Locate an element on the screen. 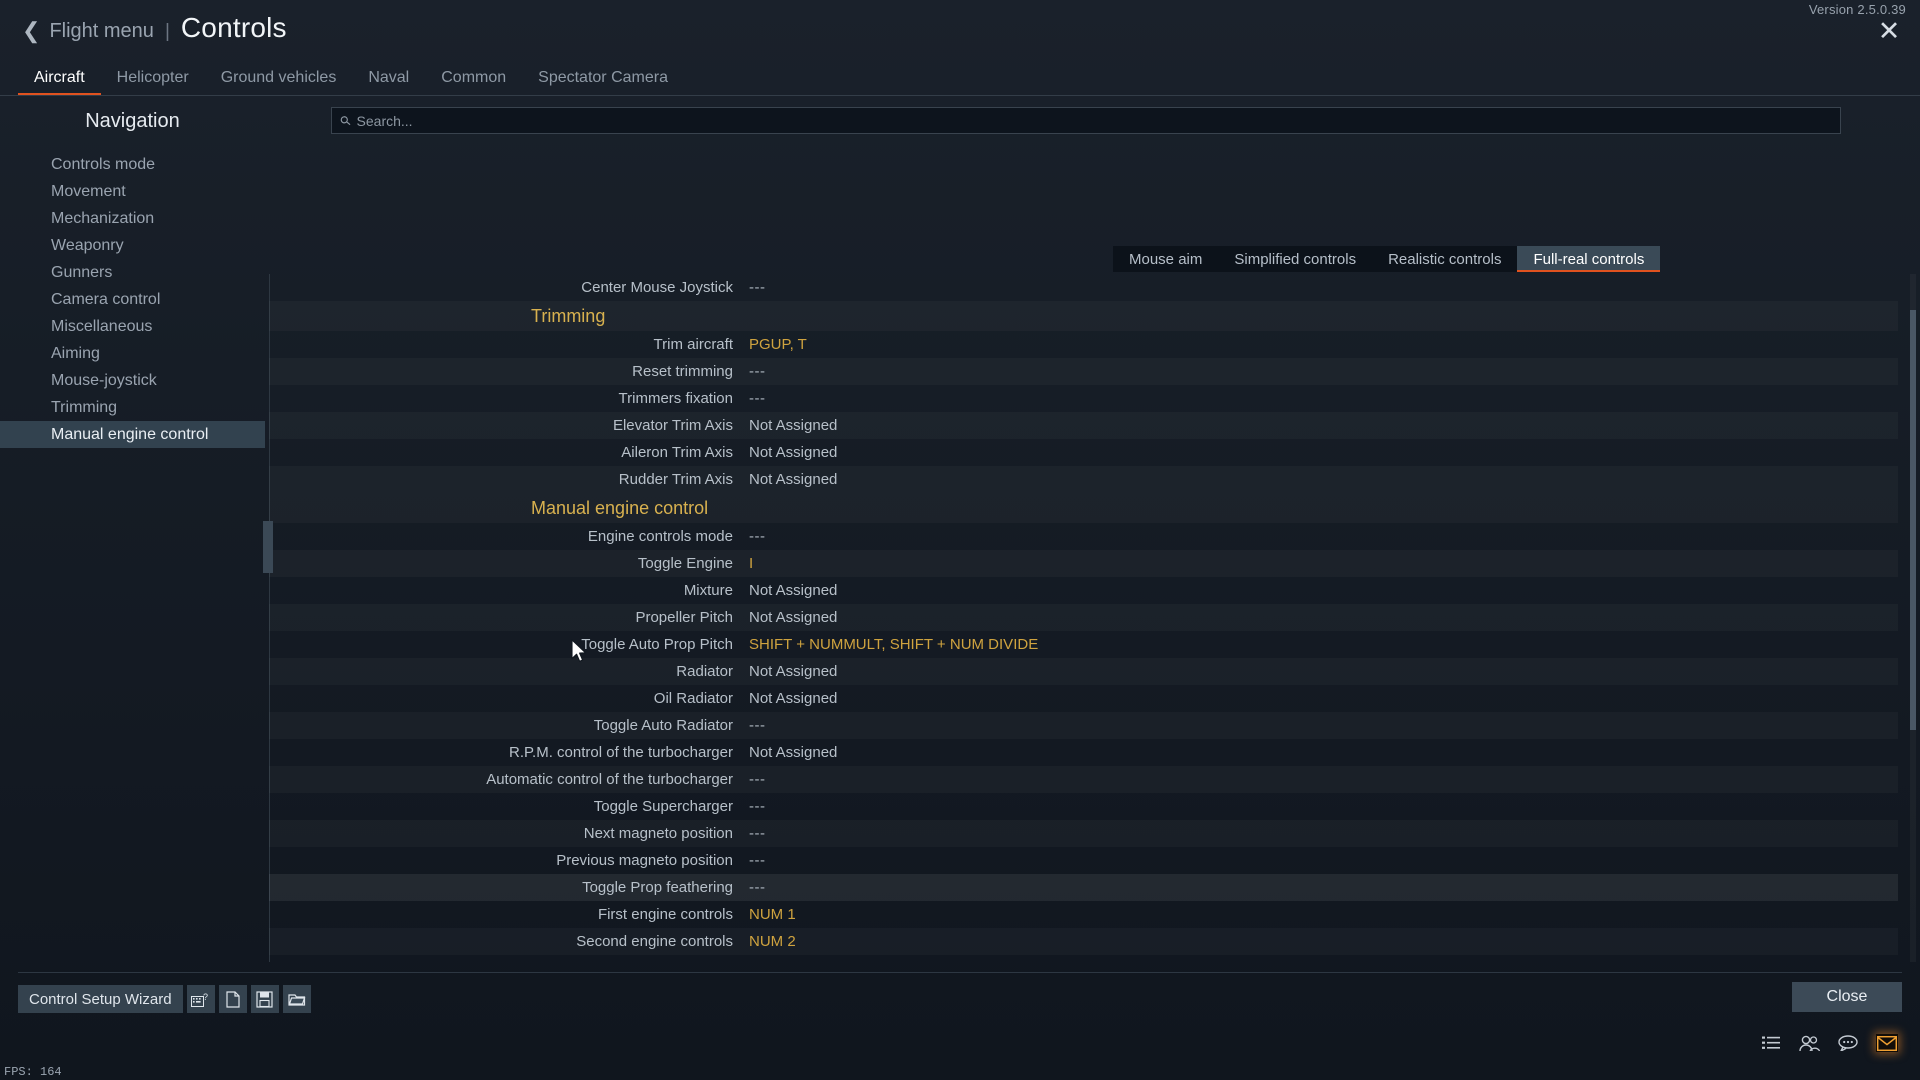 The image size is (1920, 1080). binding-value: SHIFT + NUMMULT, SHIFT + NUM DIVIDE is located at coordinates (893, 644).